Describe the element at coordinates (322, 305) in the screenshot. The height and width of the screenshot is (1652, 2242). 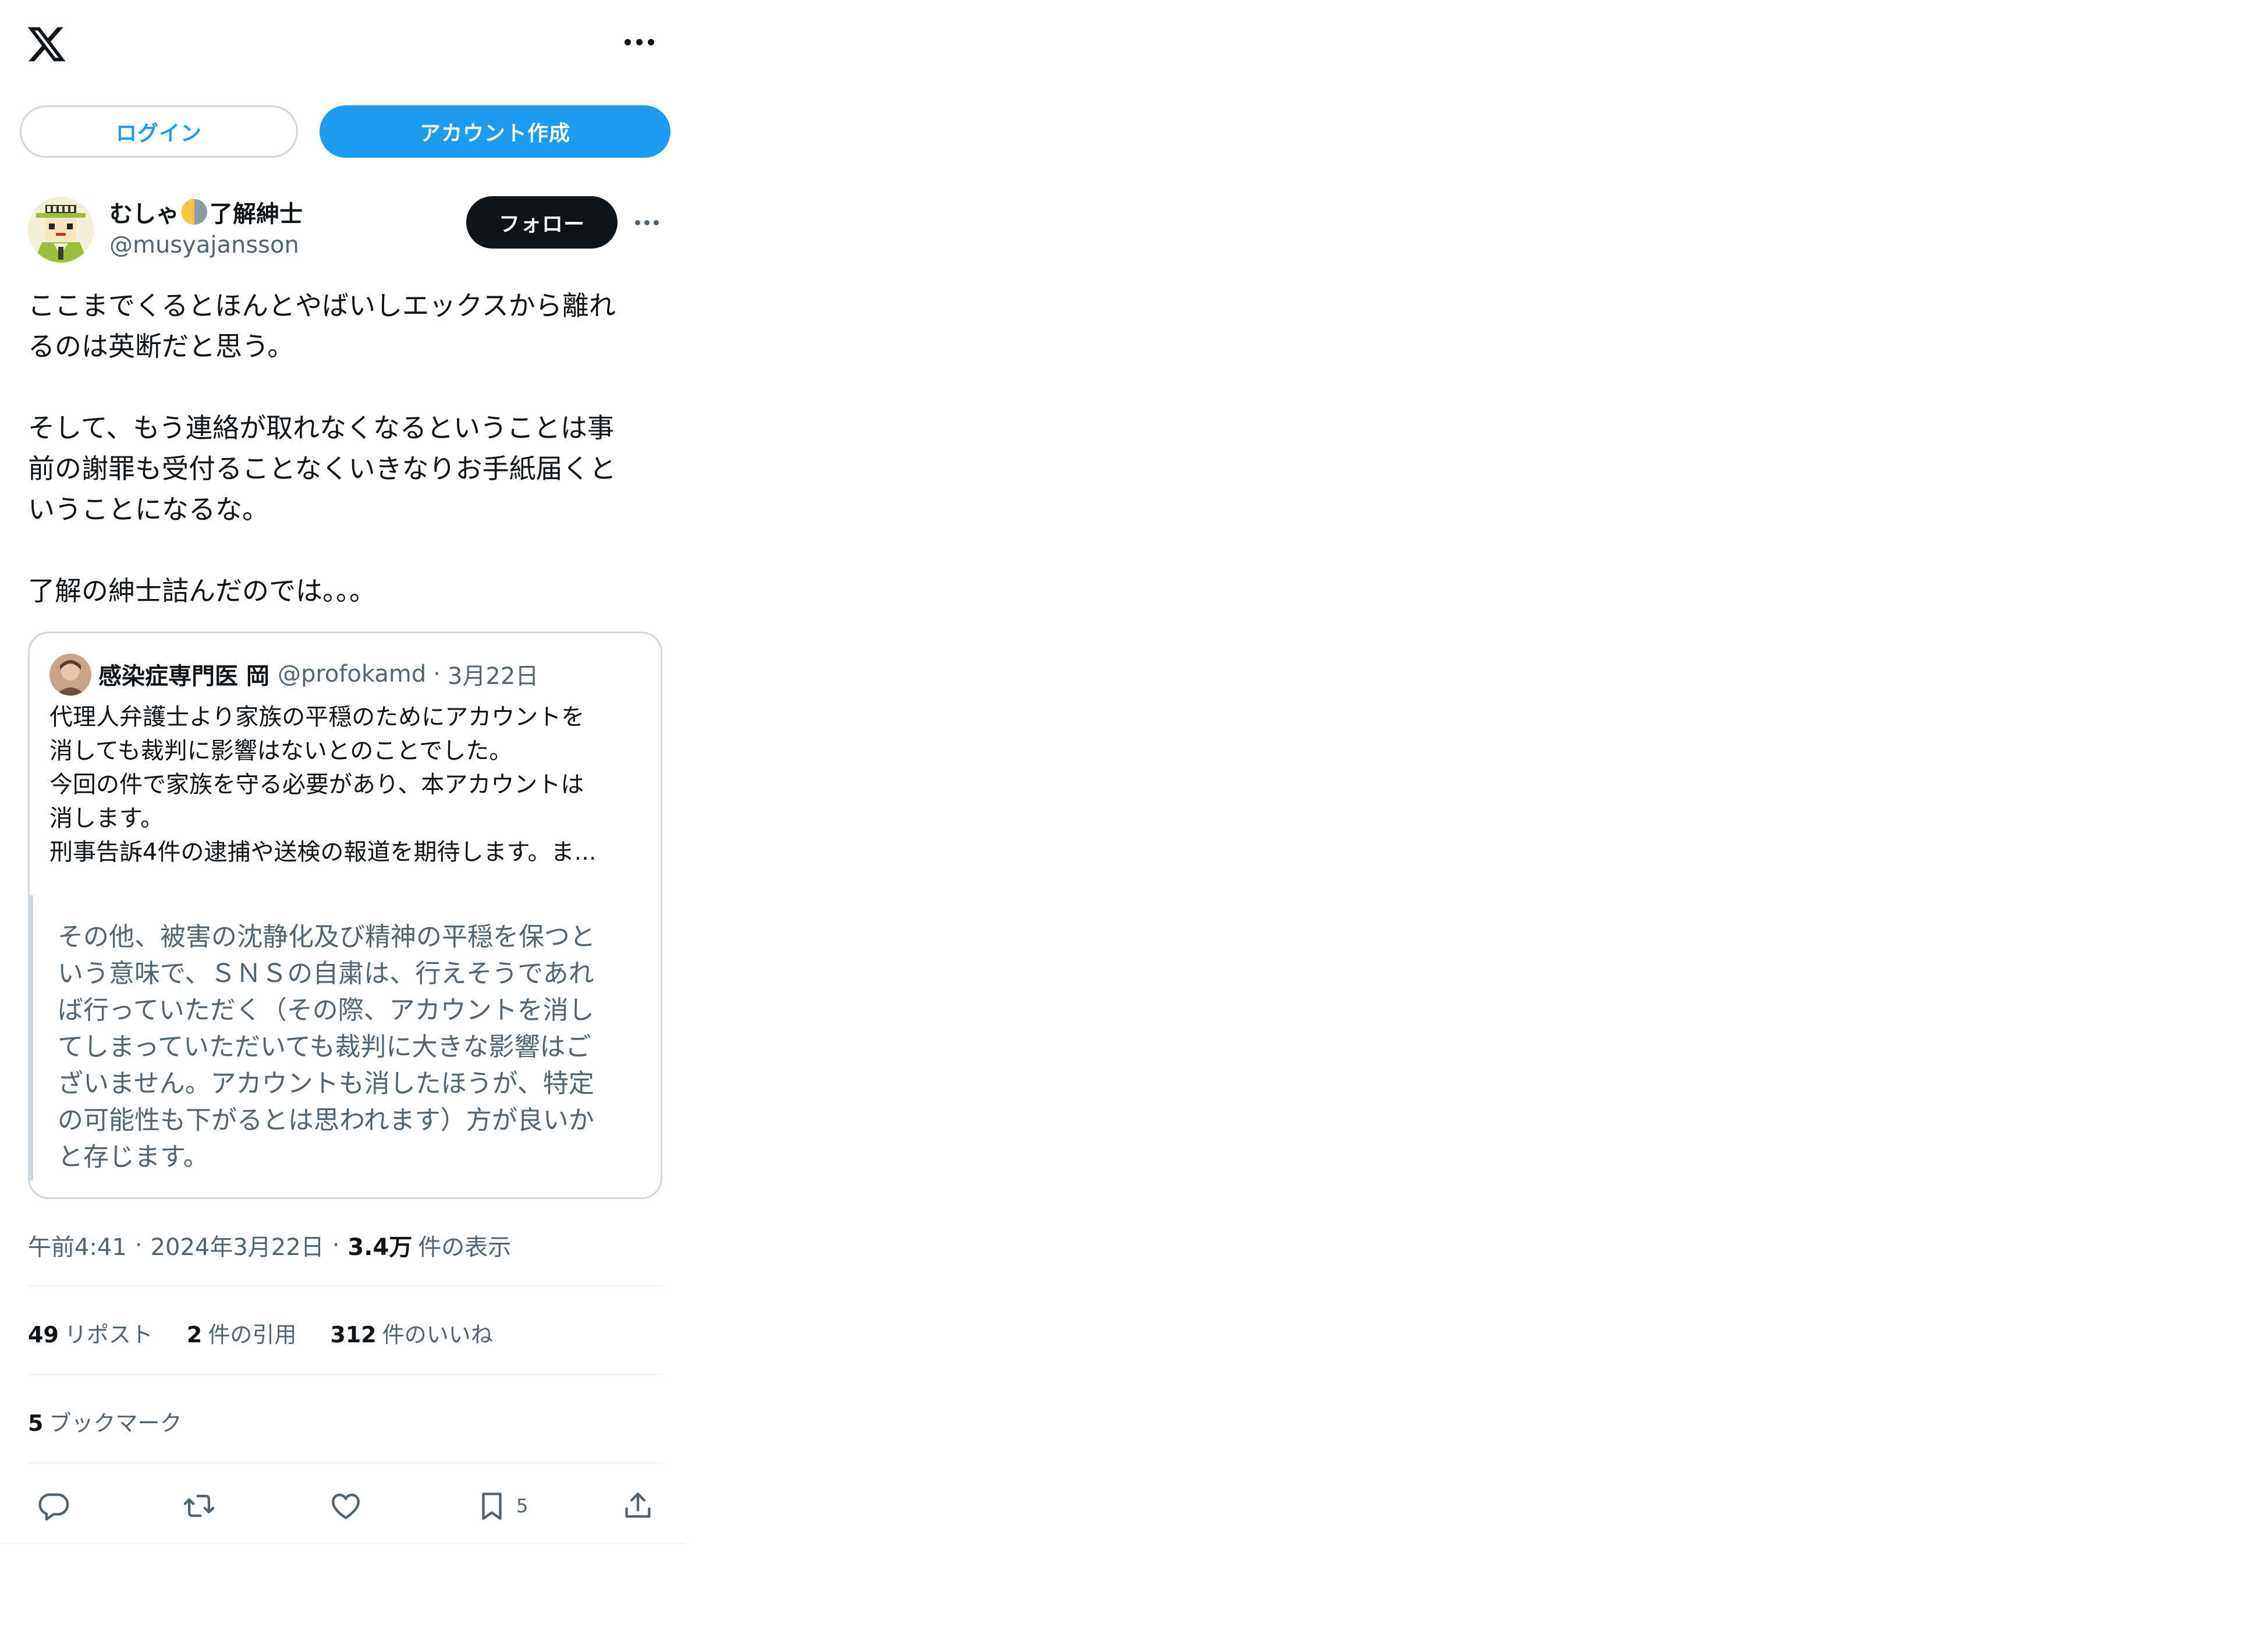
I see `post-text-line: ここまでくるとほんとやばいしエックスから離れ` at that location.